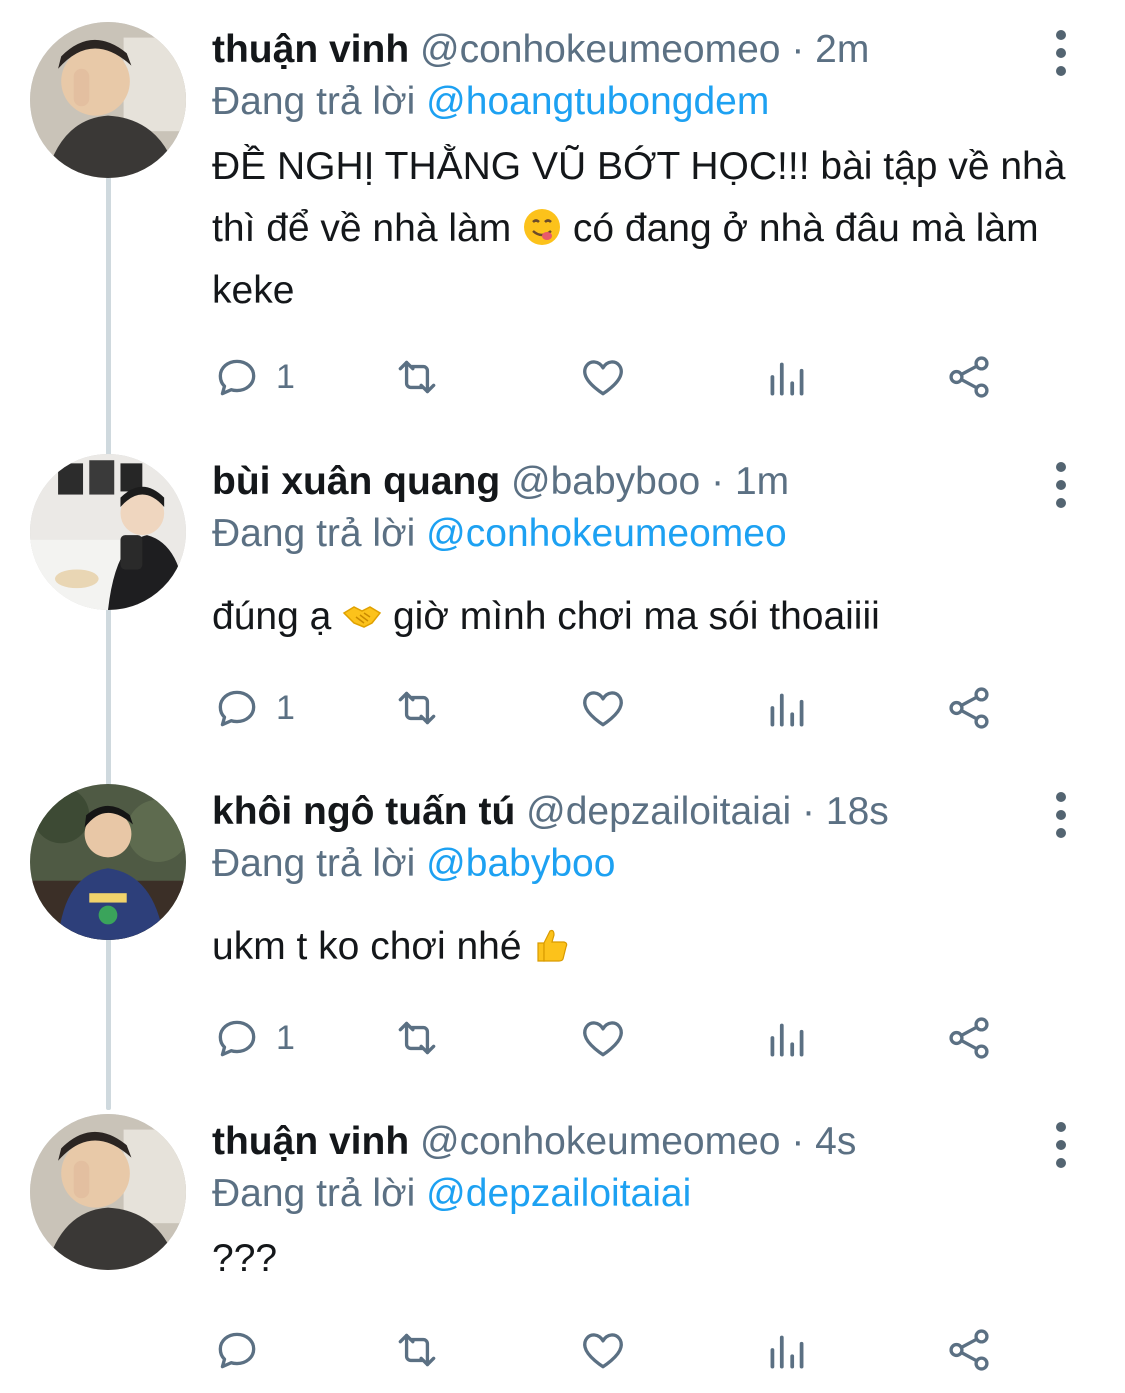 The height and width of the screenshot is (1393, 1125). Describe the element at coordinates (857, 811) in the screenshot. I see `timestamp: 18s` at that location.